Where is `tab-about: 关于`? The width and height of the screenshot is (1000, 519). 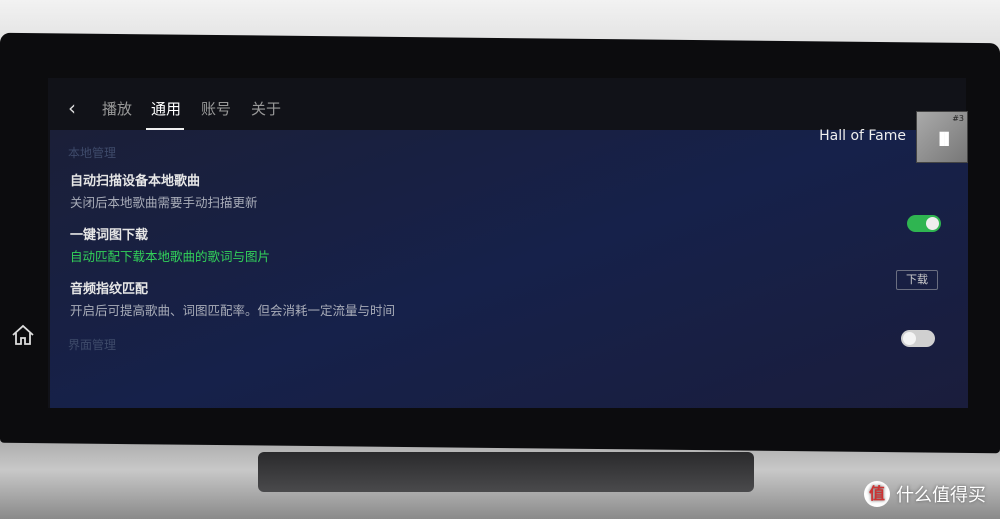
tab-about: 关于 is located at coordinates (266, 108).